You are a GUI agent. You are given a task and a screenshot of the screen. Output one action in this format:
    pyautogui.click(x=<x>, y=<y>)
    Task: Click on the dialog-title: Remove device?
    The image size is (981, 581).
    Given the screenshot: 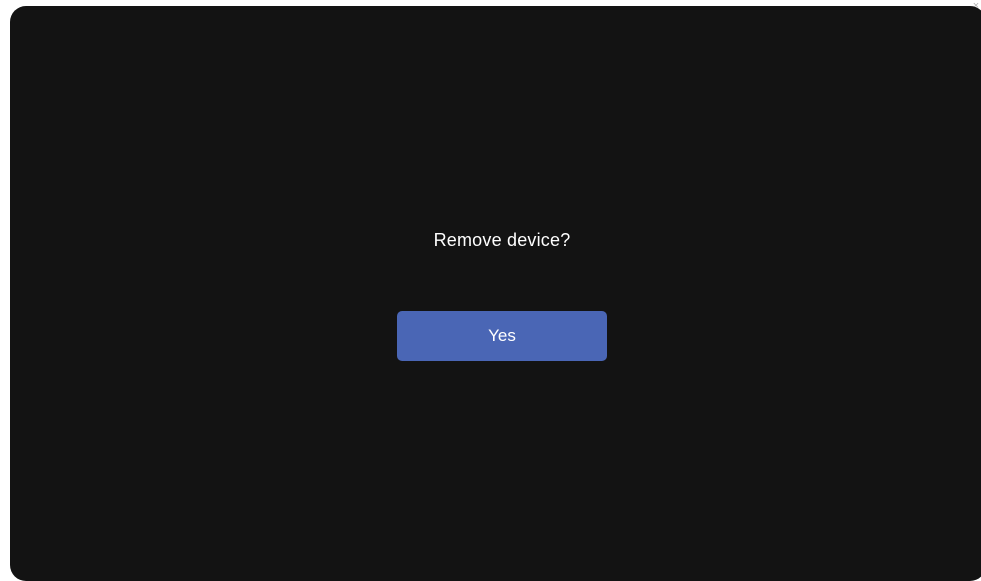 What is the action you would take?
    pyautogui.click(x=502, y=240)
    